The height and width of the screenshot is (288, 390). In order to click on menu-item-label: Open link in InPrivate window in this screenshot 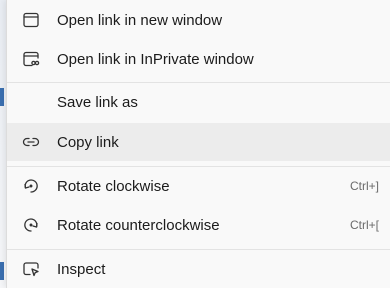, I will do `click(155, 59)`.